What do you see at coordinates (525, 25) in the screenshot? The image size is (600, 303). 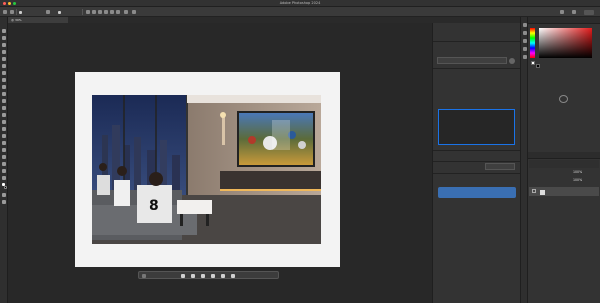 I see `history-icon` at bounding box center [525, 25].